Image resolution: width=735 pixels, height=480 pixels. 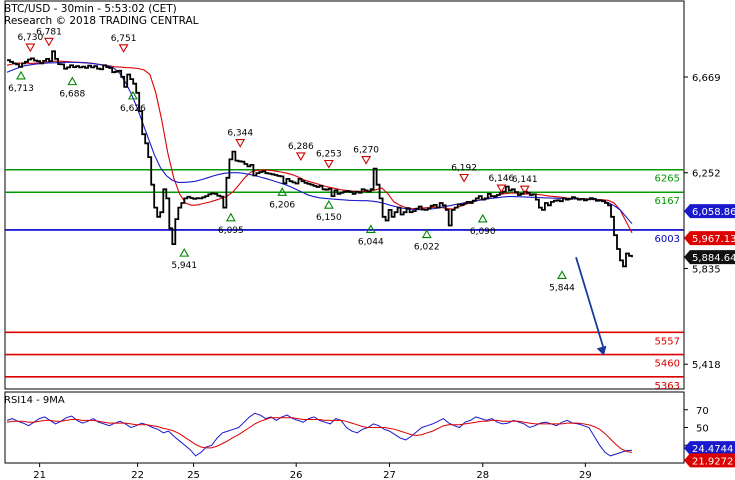 I want to click on level-label-5363: 5363, so click(x=667, y=386).